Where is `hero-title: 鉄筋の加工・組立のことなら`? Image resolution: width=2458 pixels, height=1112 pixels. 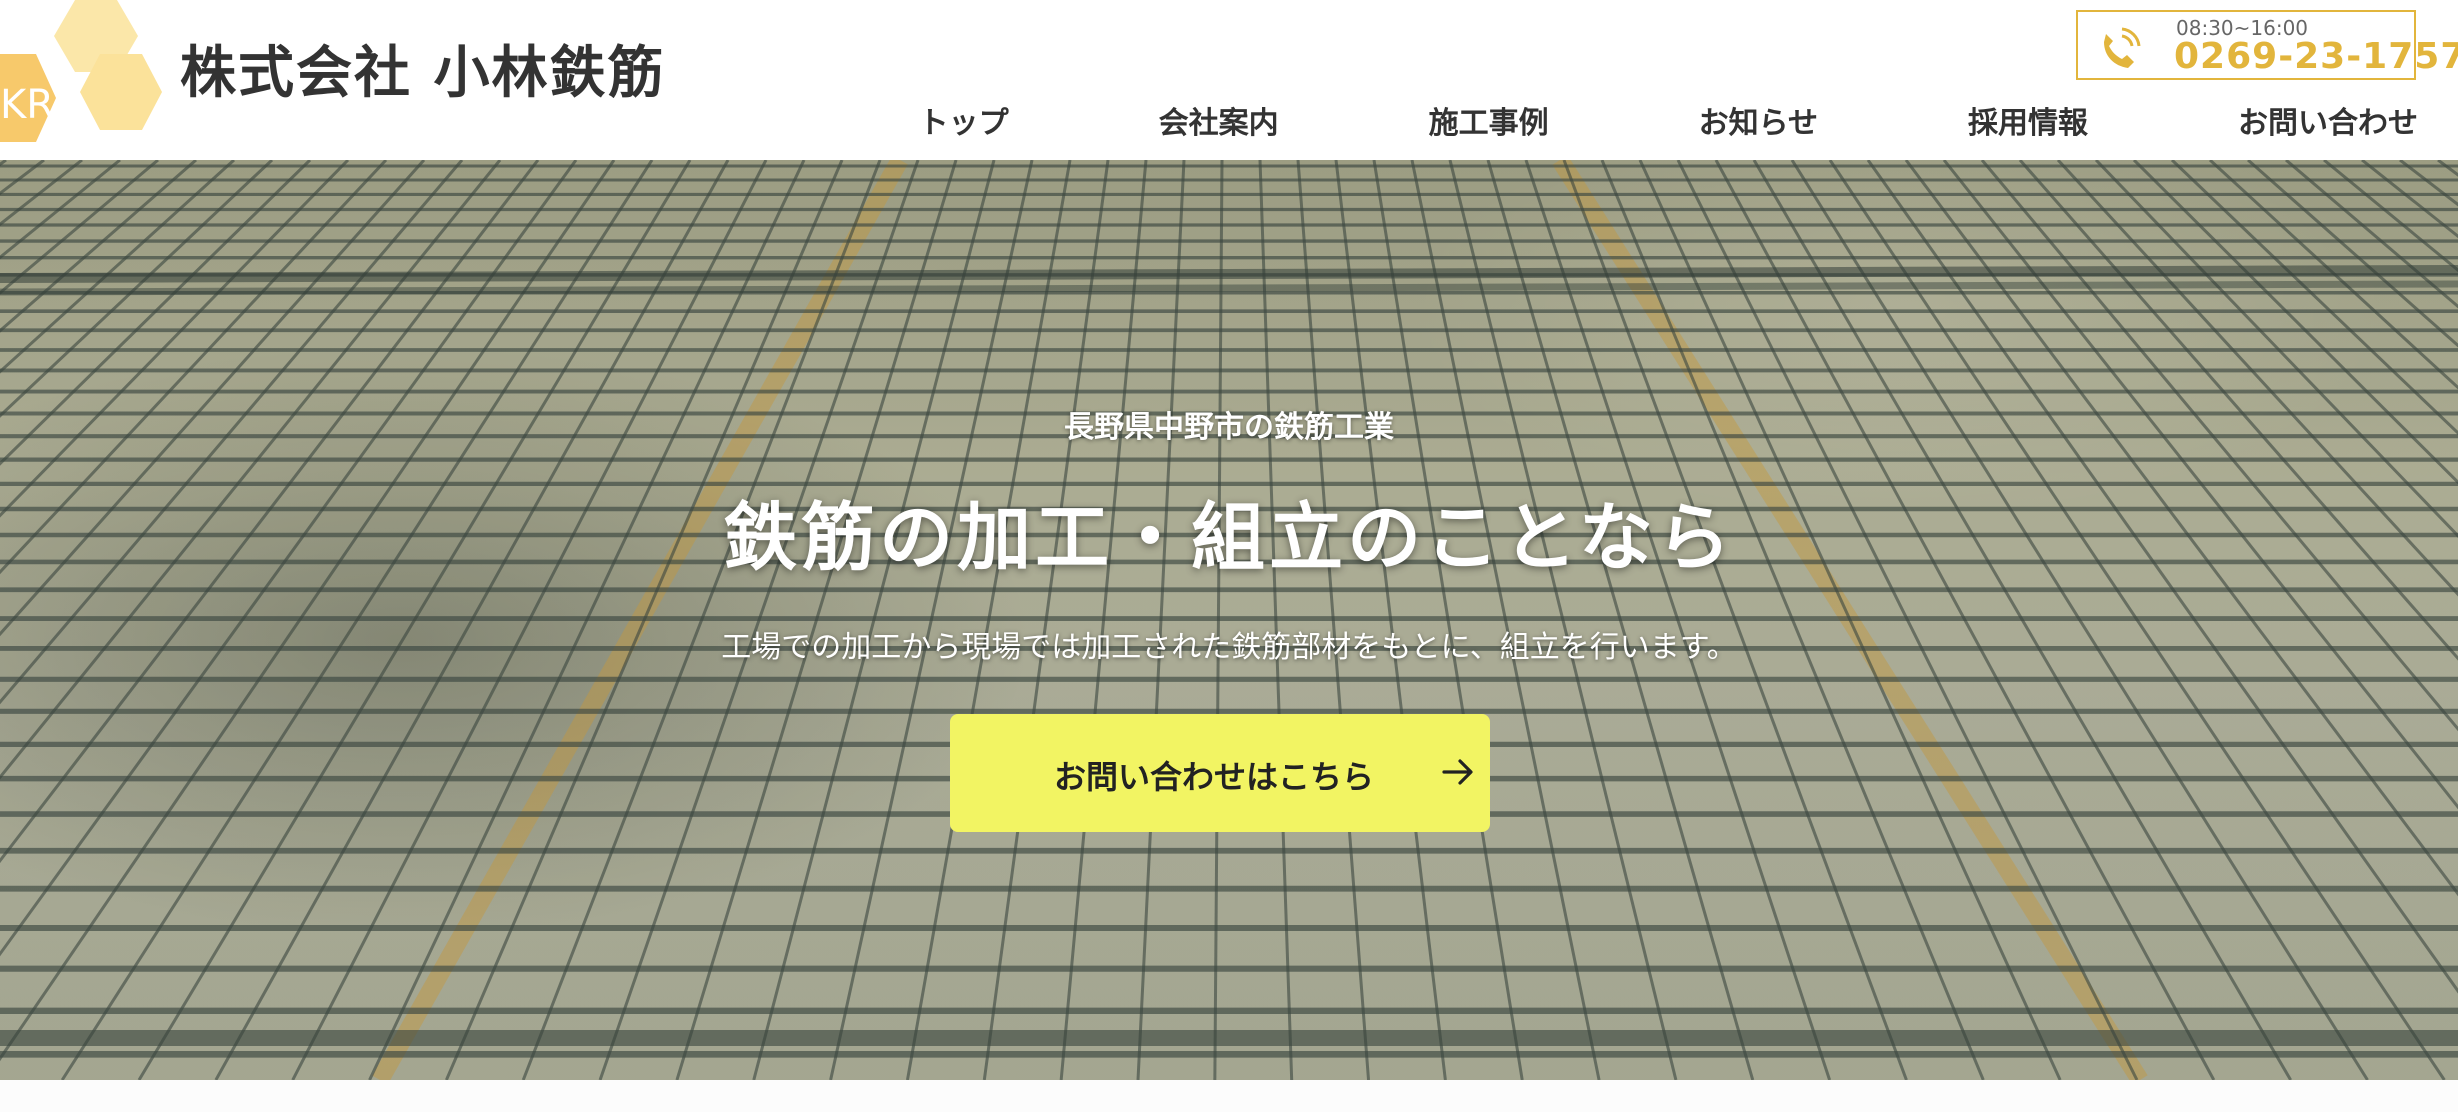 hero-title: 鉄筋の加工・組立のことなら is located at coordinates (1229, 538).